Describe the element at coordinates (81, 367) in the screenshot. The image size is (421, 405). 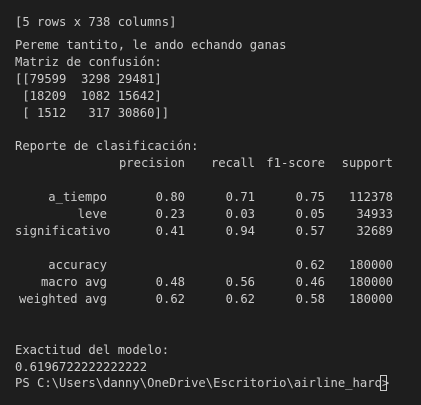
I see `accuracy-value: 0.6196722222222222` at that location.